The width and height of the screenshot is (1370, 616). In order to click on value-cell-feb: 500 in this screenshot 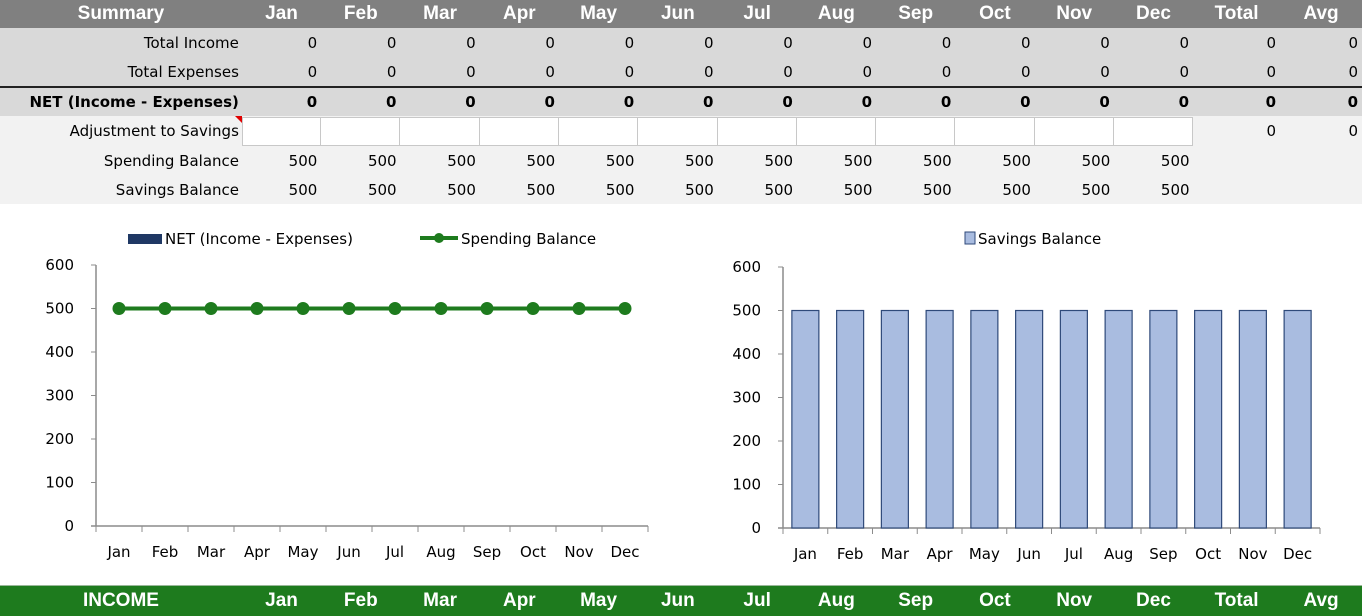, I will do `click(382, 160)`.